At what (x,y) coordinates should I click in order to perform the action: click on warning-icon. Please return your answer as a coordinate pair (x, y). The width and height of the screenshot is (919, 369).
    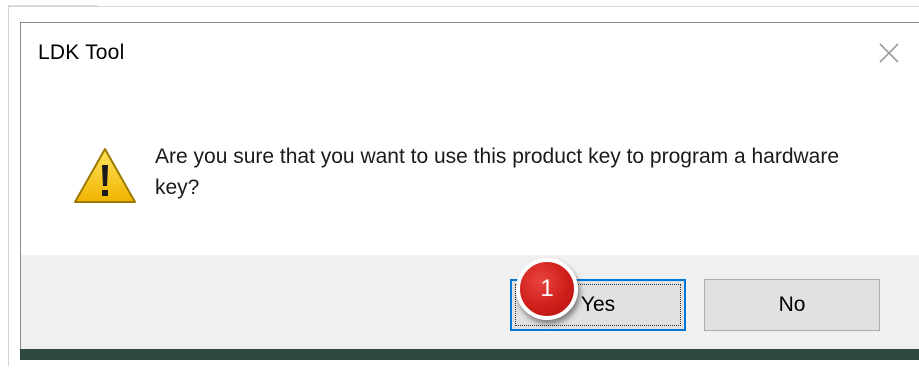
    Looking at the image, I should click on (105, 176).